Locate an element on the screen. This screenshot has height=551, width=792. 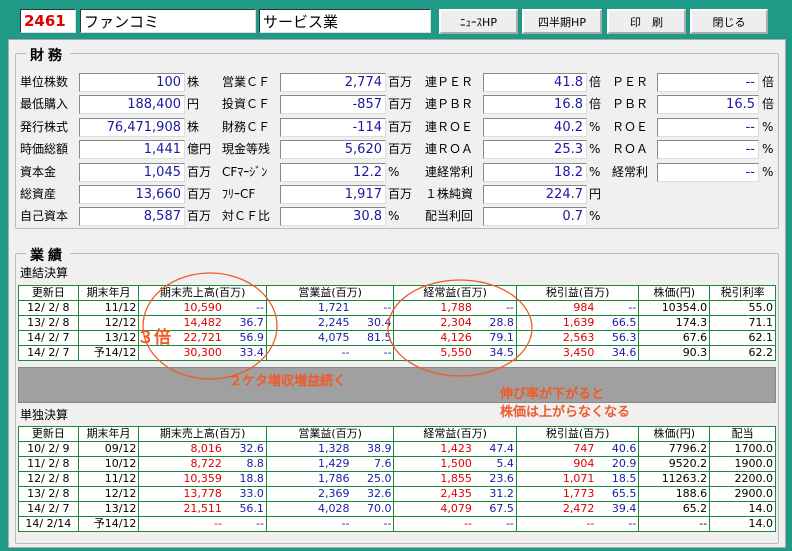
period-cell: 13/12 is located at coordinates (108, 509).